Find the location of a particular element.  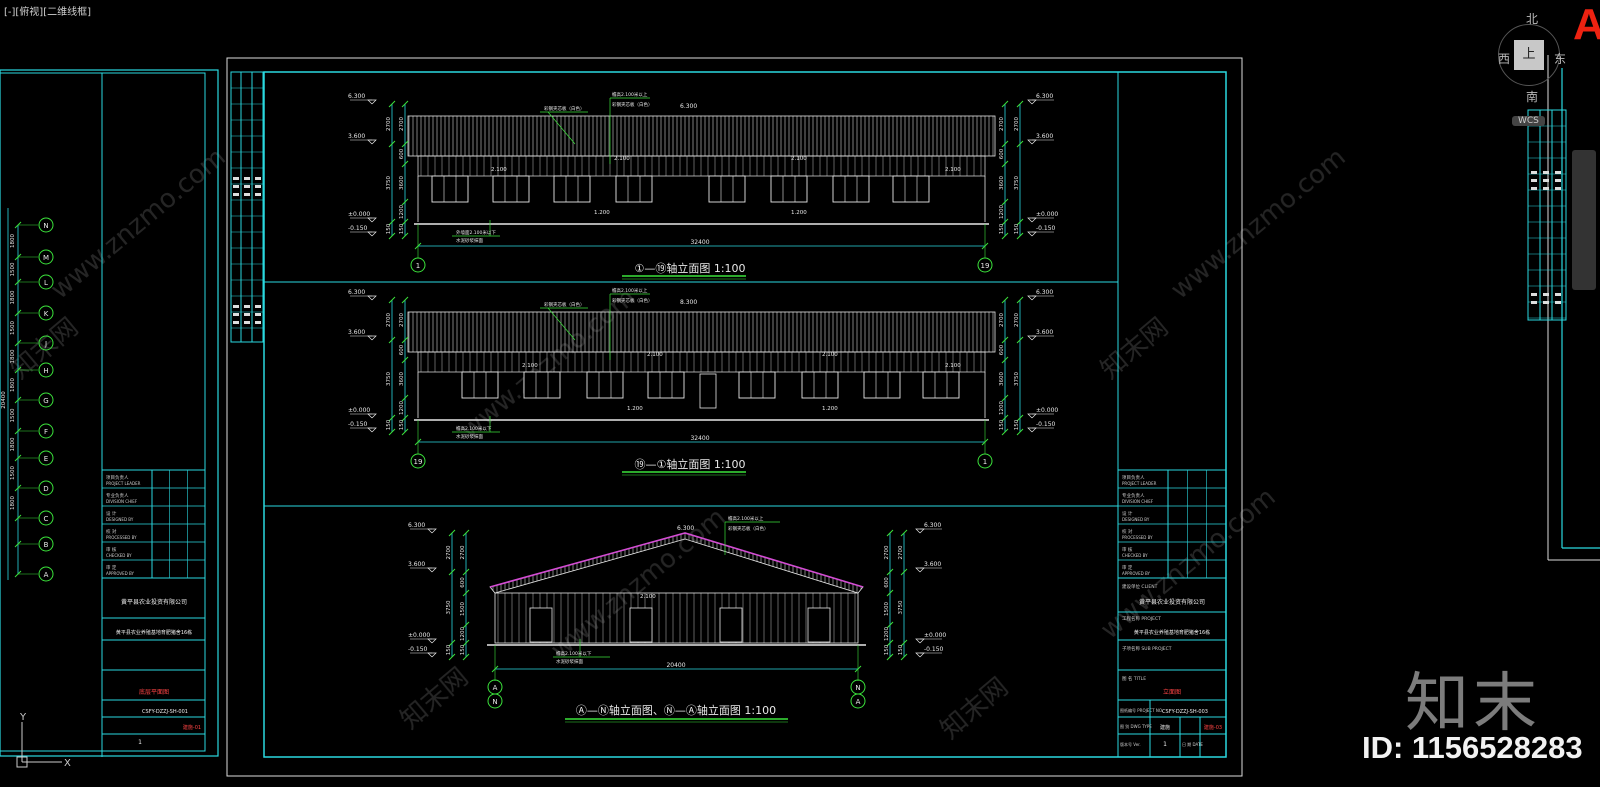

title-block-label: CHECKED BY is located at coordinates (119, 555).